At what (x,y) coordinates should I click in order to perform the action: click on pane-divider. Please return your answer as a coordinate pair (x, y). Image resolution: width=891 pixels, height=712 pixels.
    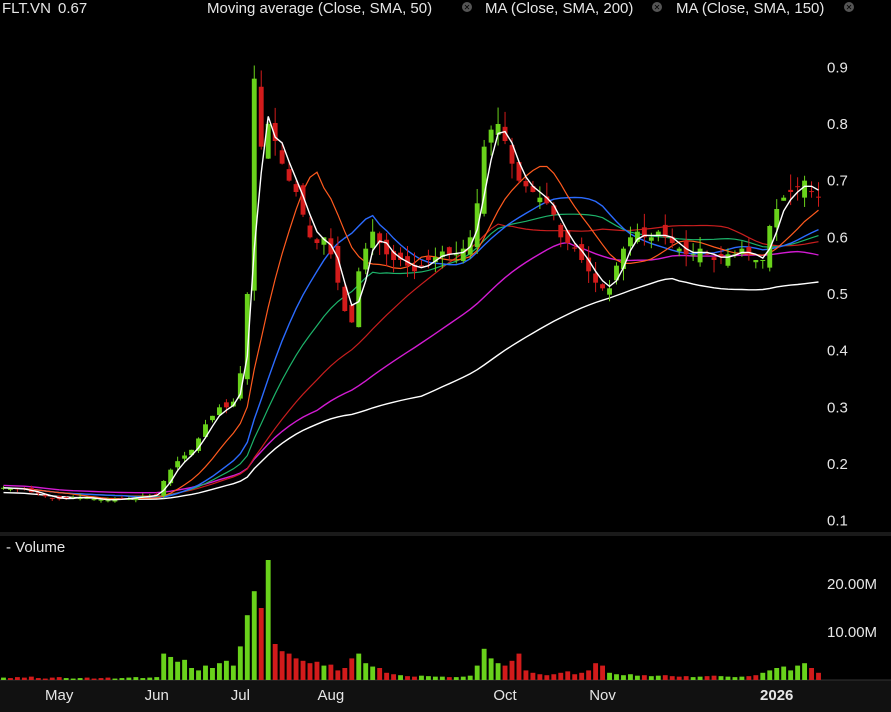
    Looking at the image, I should click on (445, 534).